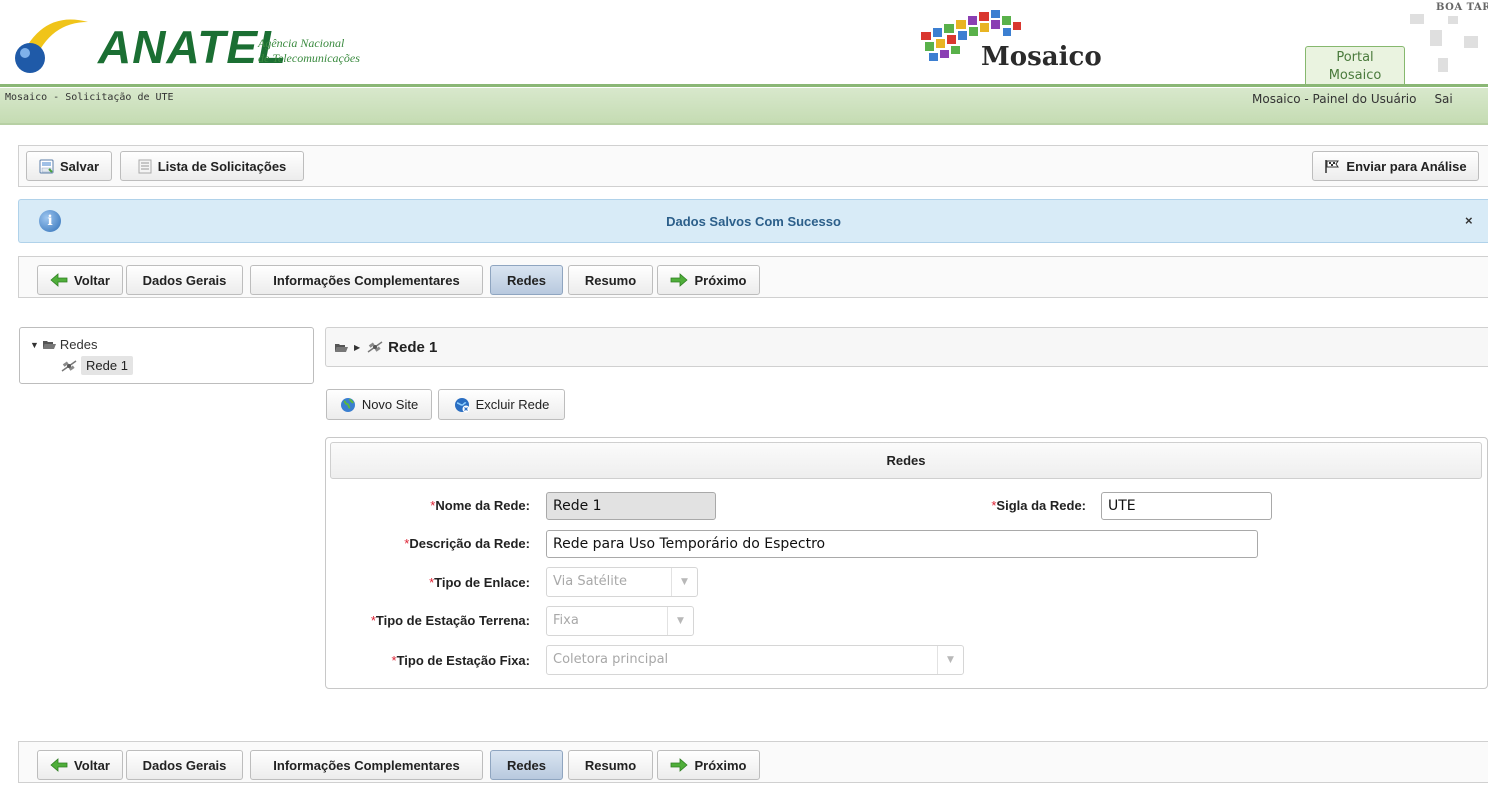  I want to click on request-list-label: Lista de Solicitações, so click(222, 166).